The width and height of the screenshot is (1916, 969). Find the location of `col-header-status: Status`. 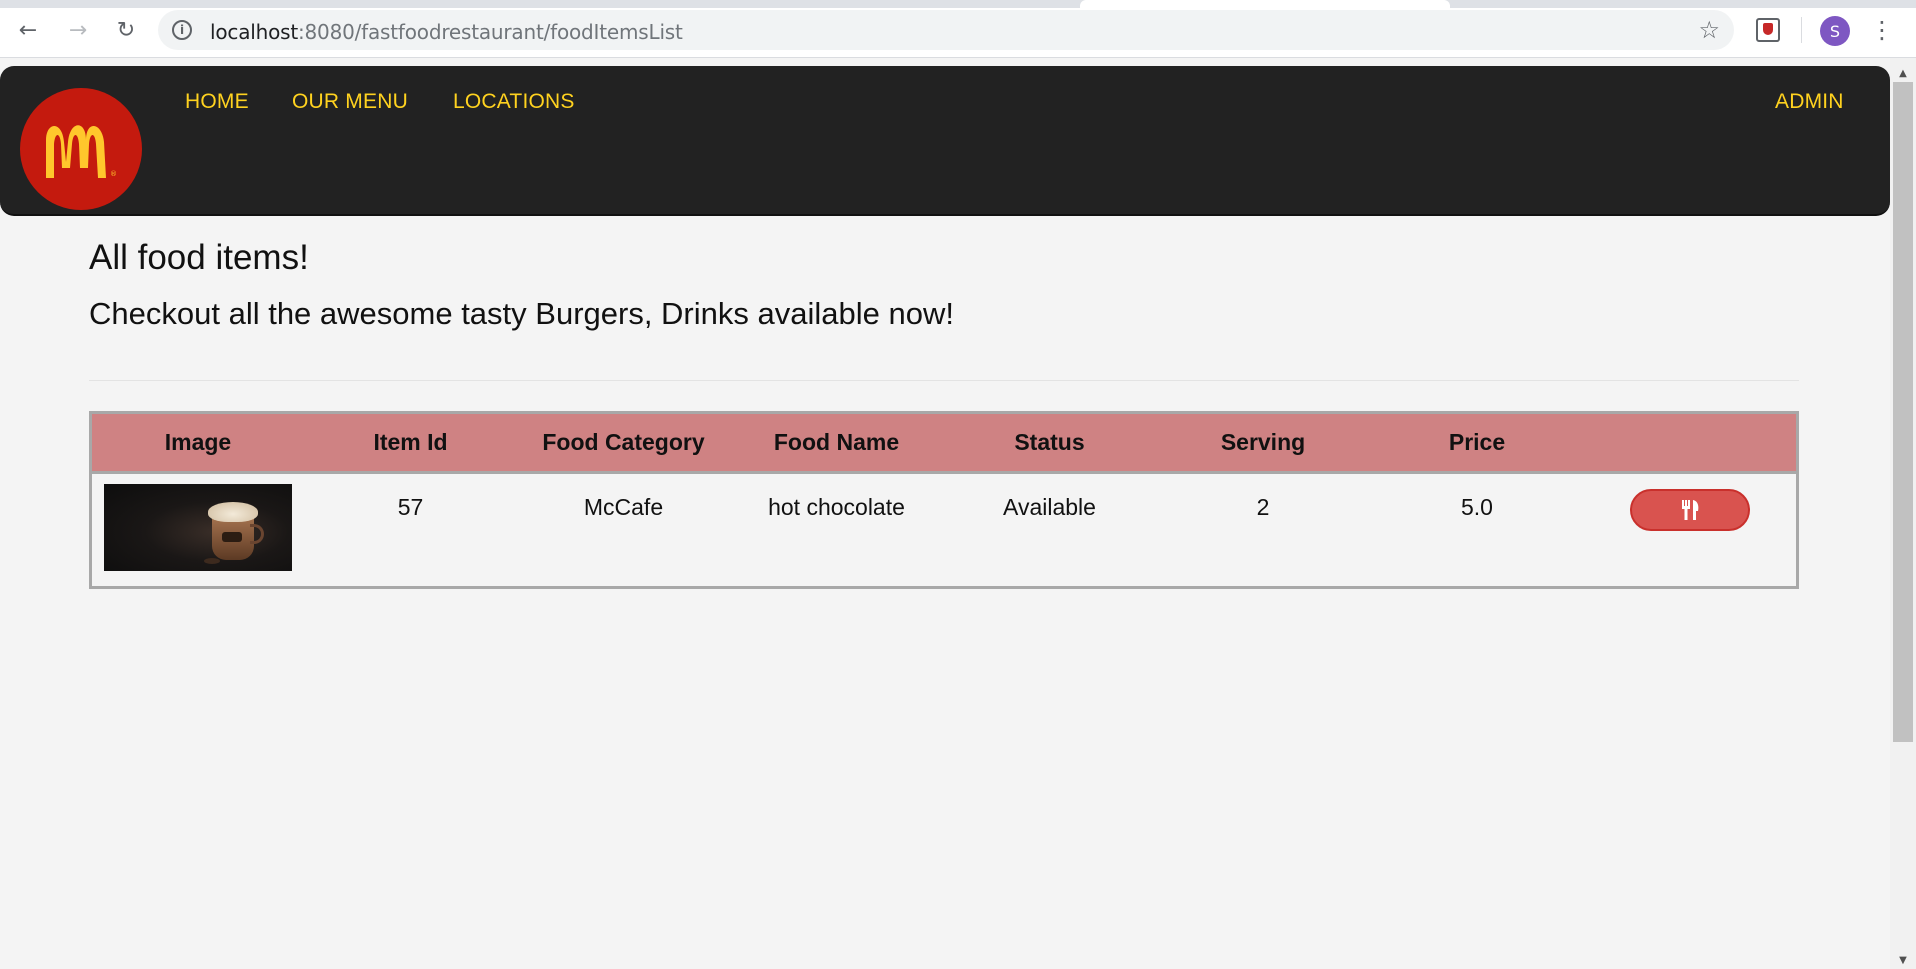

col-header-status: Status is located at coordinates (1049, 441).